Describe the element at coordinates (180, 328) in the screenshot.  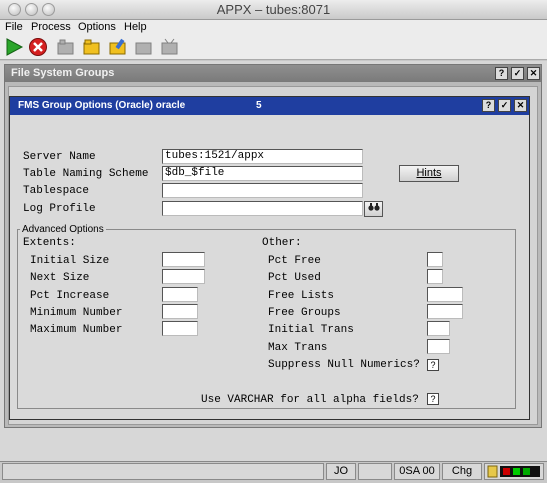
I see `maximum-number-input` at that location.